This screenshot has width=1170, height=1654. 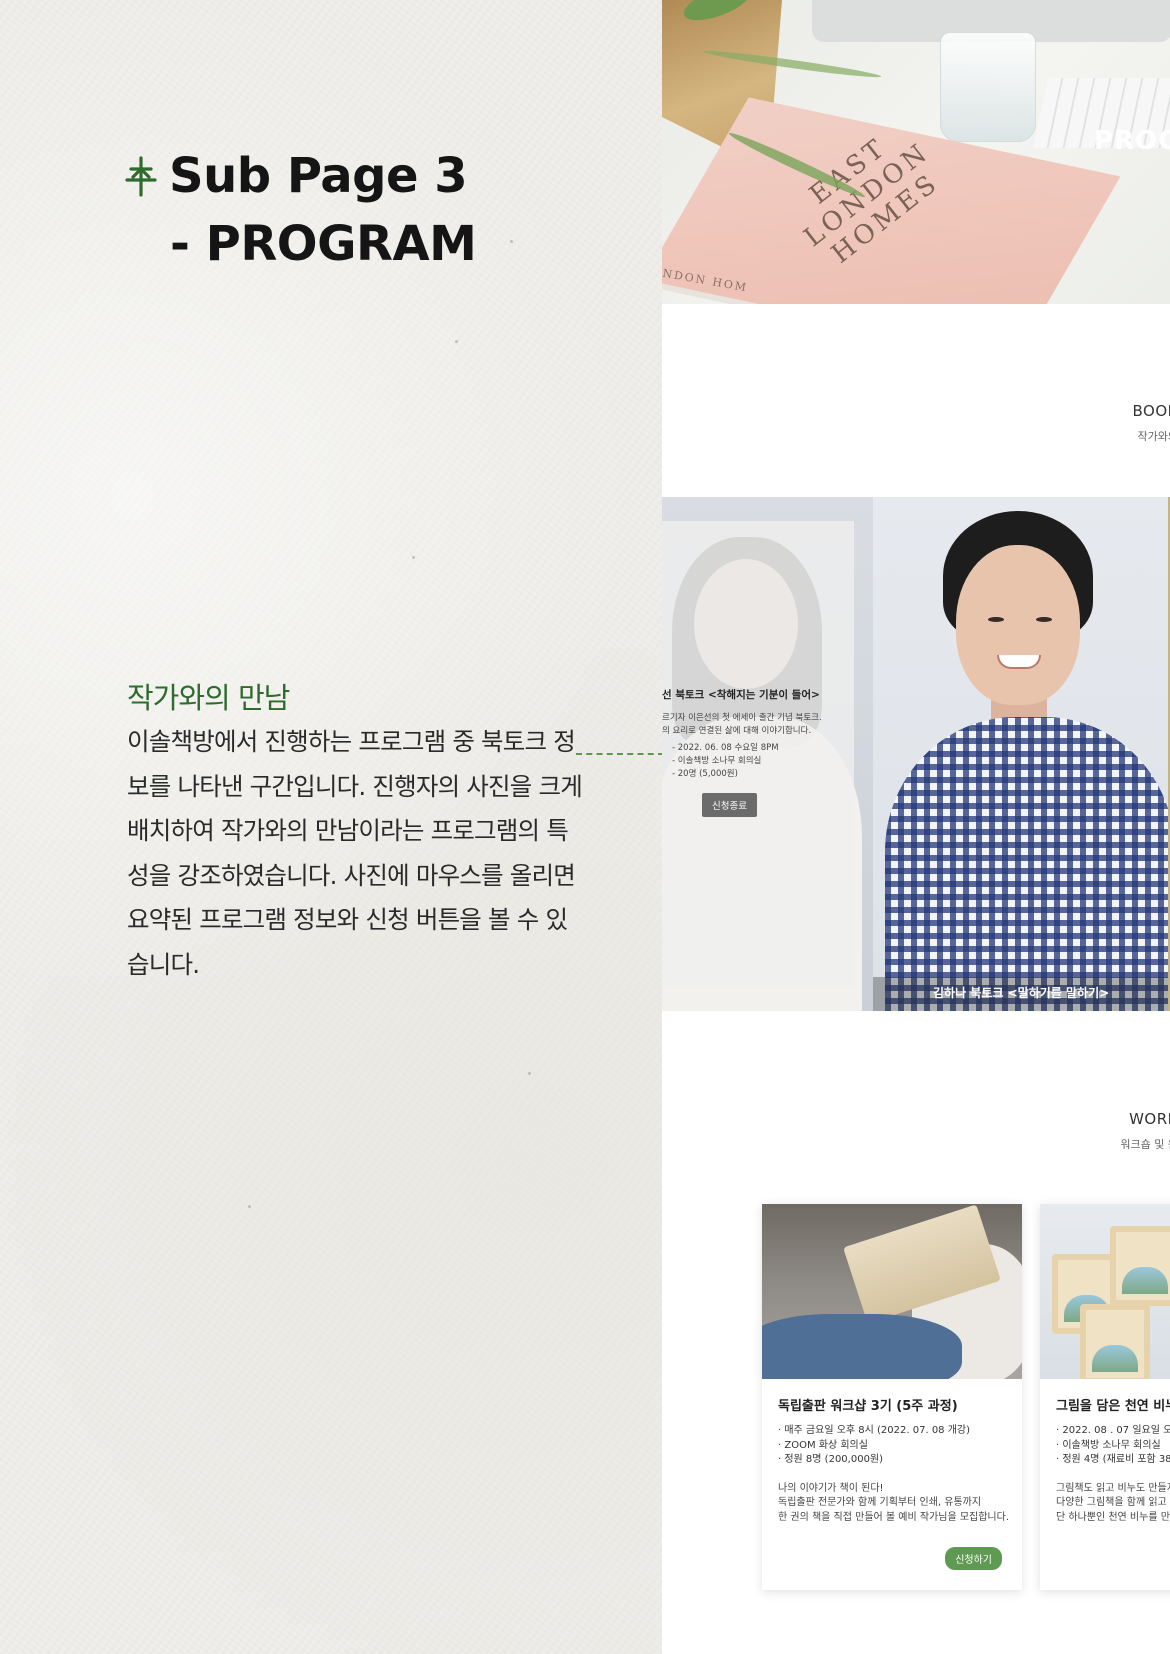 I want to click on program-capacity: - 20명 (5,000원), so click(x=705, y=774).